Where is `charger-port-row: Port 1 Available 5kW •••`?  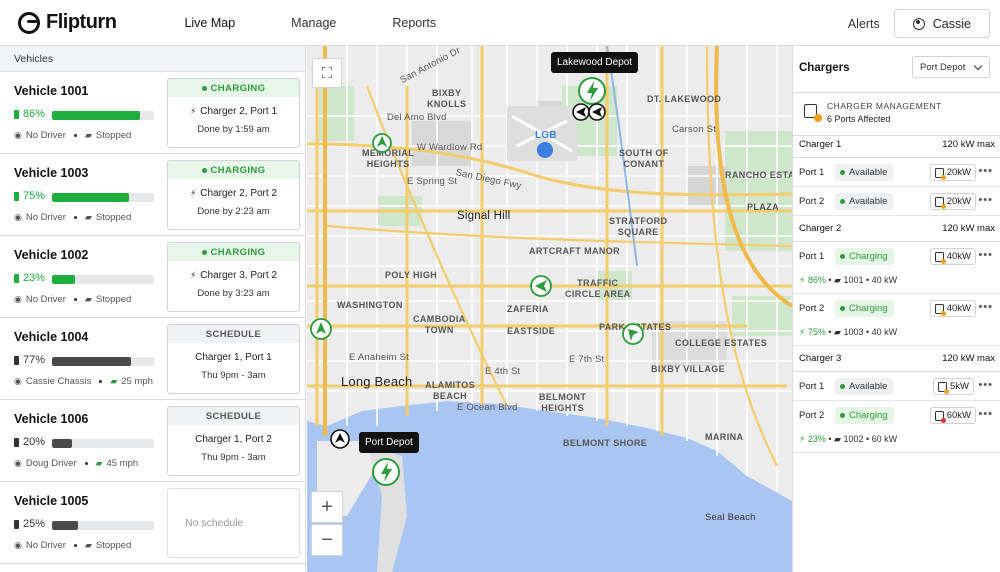
charger-port-row: Port 1 Available 5kW ••• is located at coordinates (896, 386).